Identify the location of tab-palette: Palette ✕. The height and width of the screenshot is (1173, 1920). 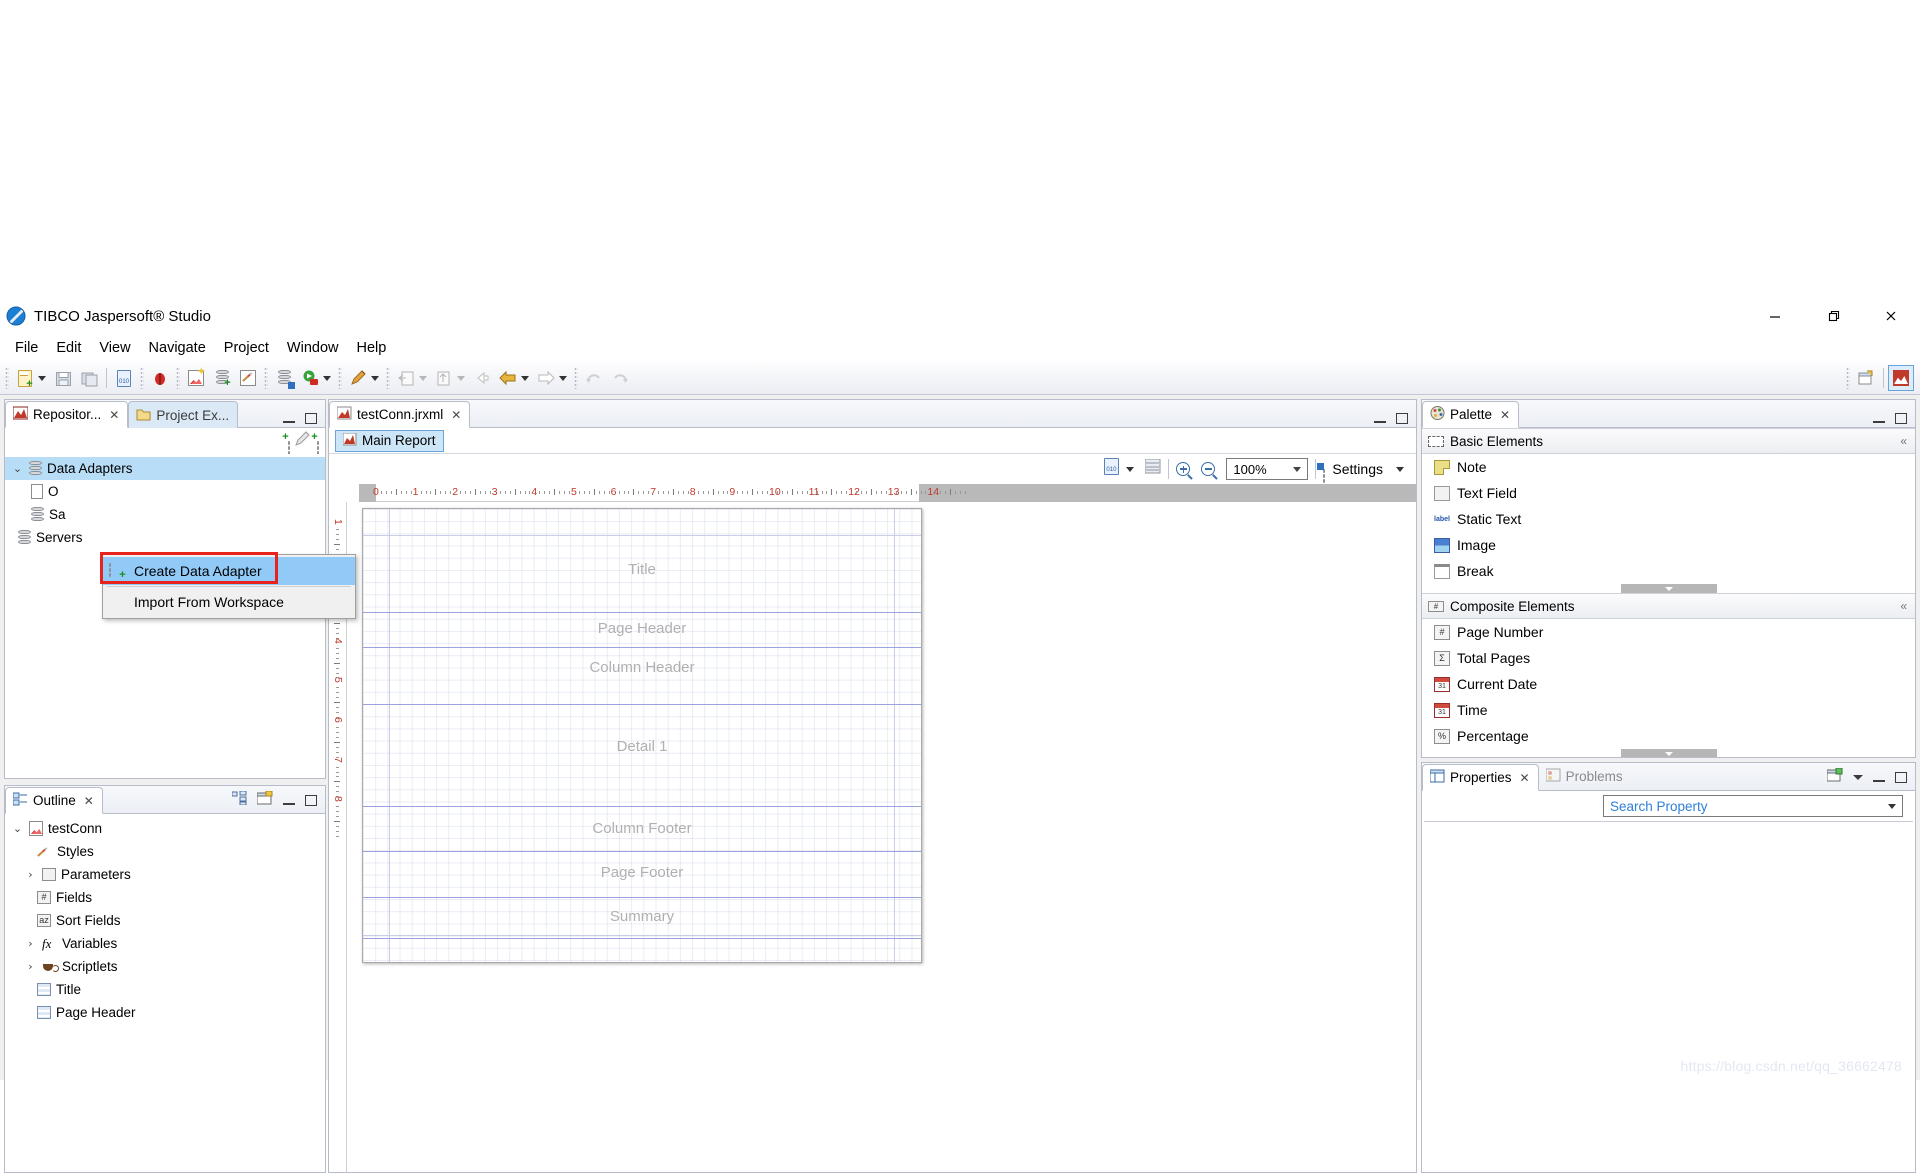
(1471, 414).